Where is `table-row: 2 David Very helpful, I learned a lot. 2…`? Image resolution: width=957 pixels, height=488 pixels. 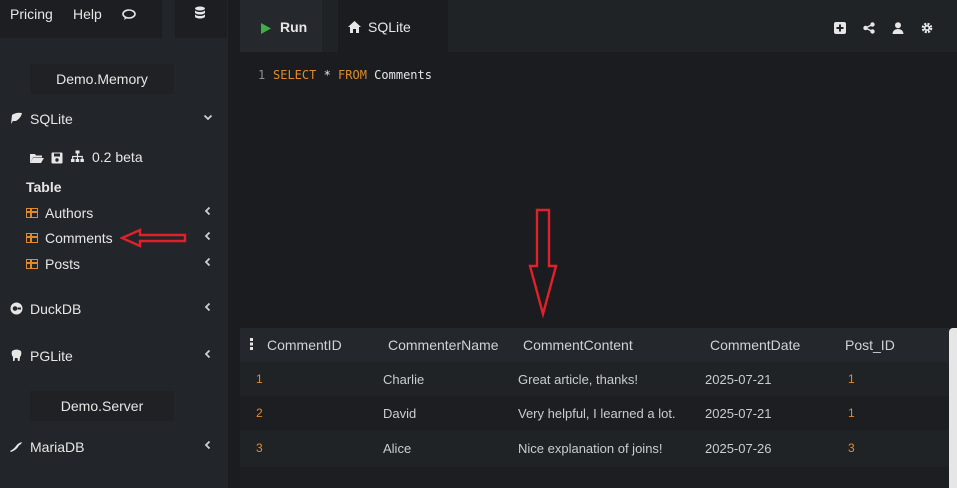 table-row: 2 David Very helpful, I learned a lot. 2… is located at coordinates (594, 413).